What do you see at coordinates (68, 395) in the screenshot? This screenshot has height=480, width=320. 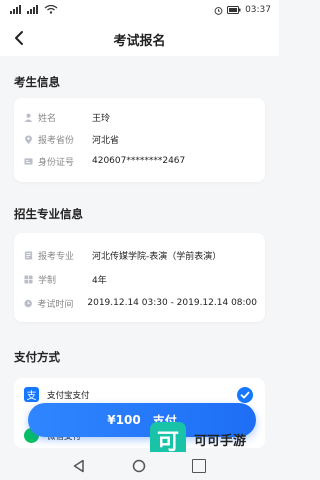 I see `payment-method-label: 支付宝支付` at bounding box center [68, 395].